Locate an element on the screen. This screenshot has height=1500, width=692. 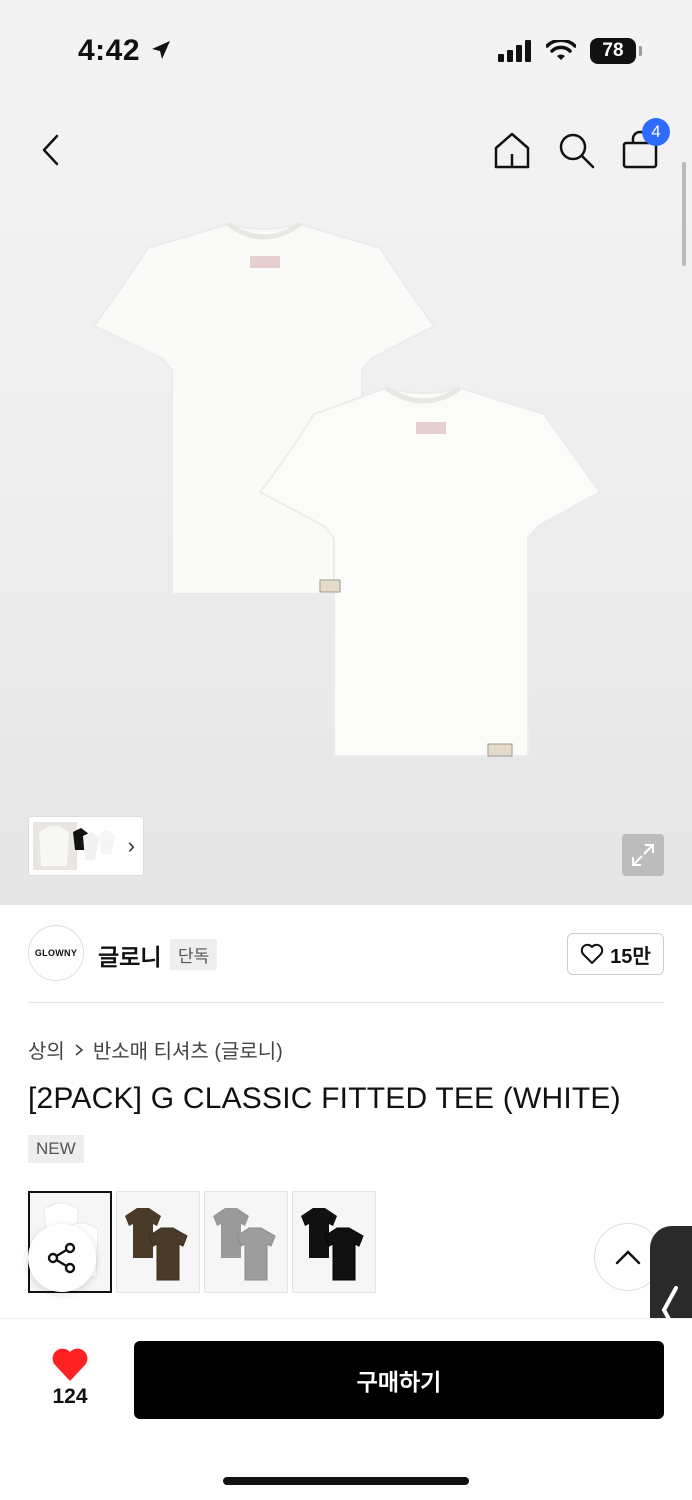
wishlist-count: 124 is located at coordinates (70, 1396).